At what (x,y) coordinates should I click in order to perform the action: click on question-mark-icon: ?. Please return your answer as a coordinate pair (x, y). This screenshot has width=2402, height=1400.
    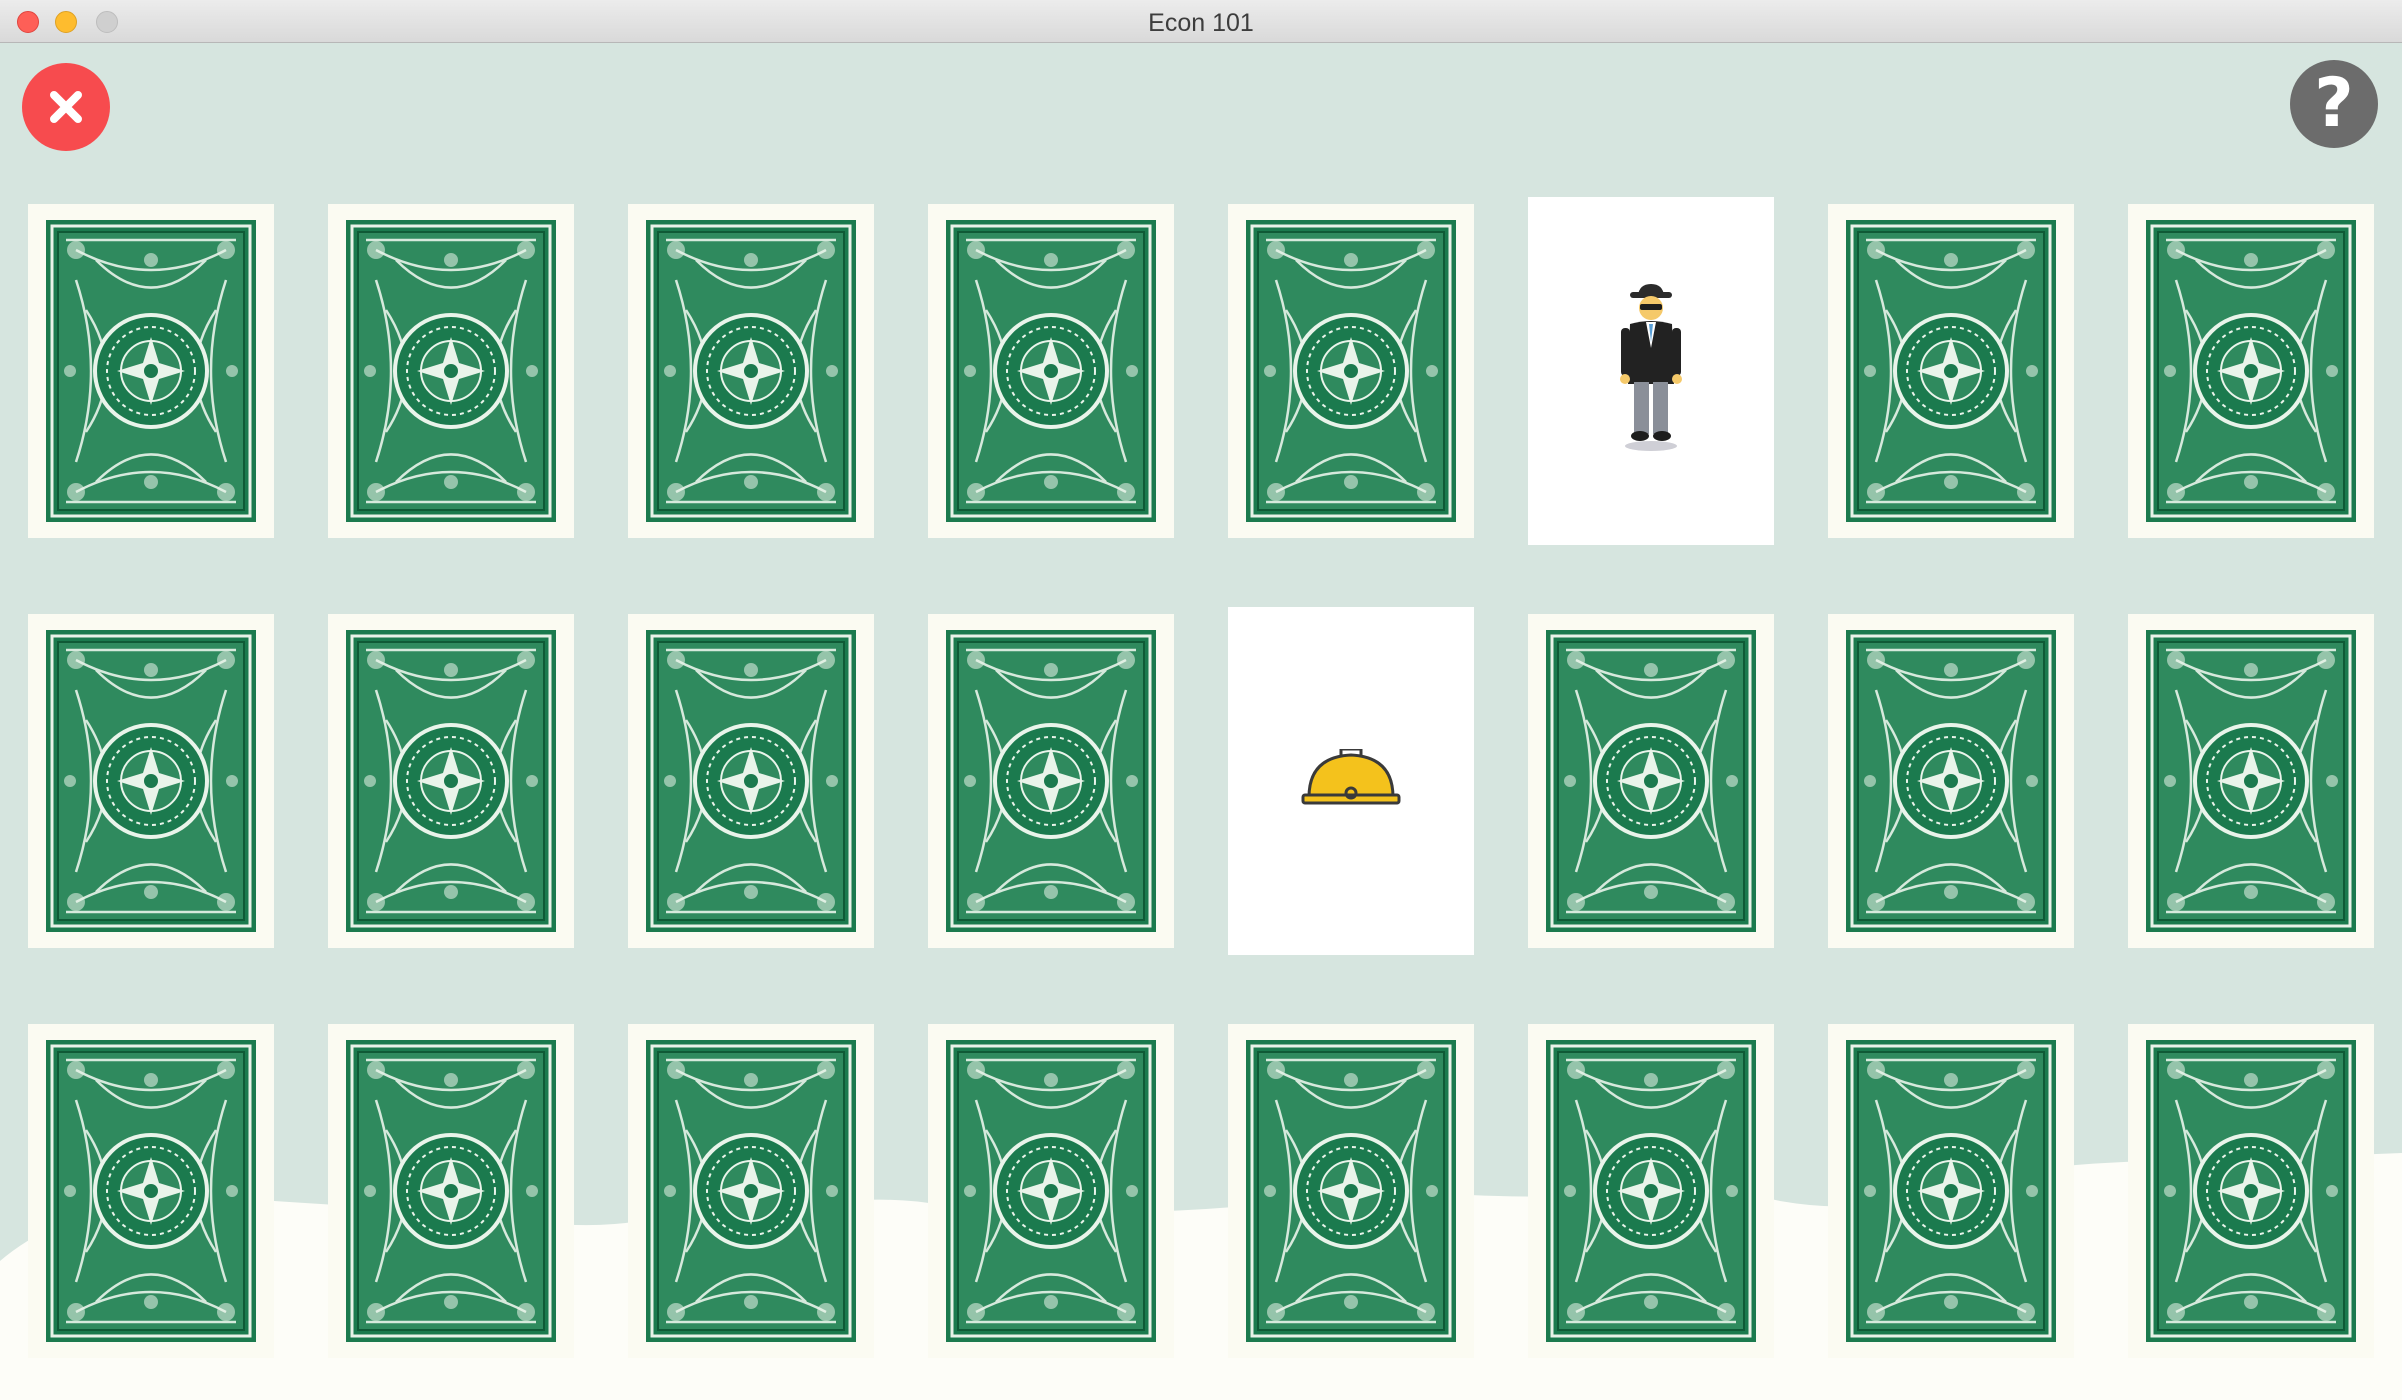
    Looking at the image, I should click on (2334, 103).